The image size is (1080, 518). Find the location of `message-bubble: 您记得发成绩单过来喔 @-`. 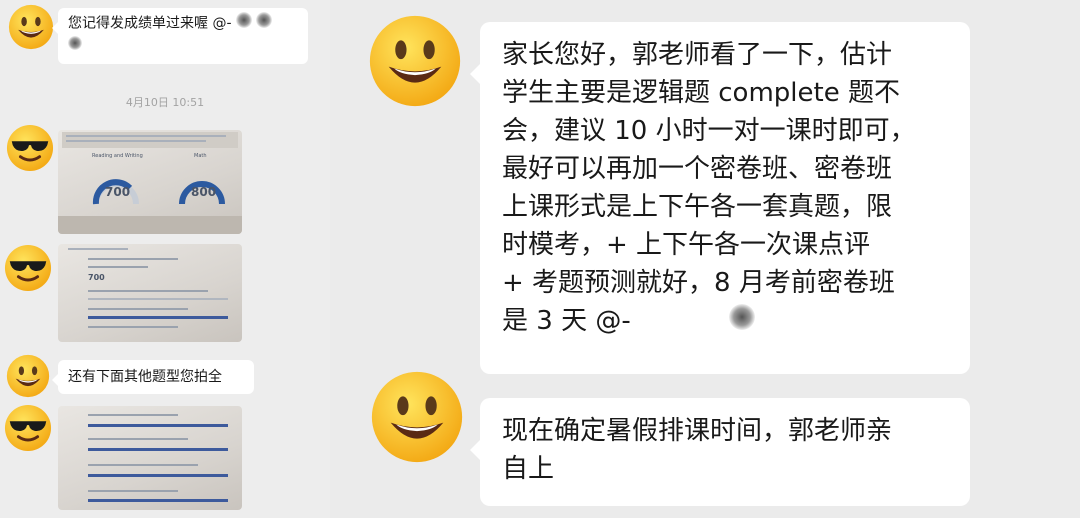

message-bubble: 您记得发成绩单过来喔 @- is located at coordinates (180, 36).